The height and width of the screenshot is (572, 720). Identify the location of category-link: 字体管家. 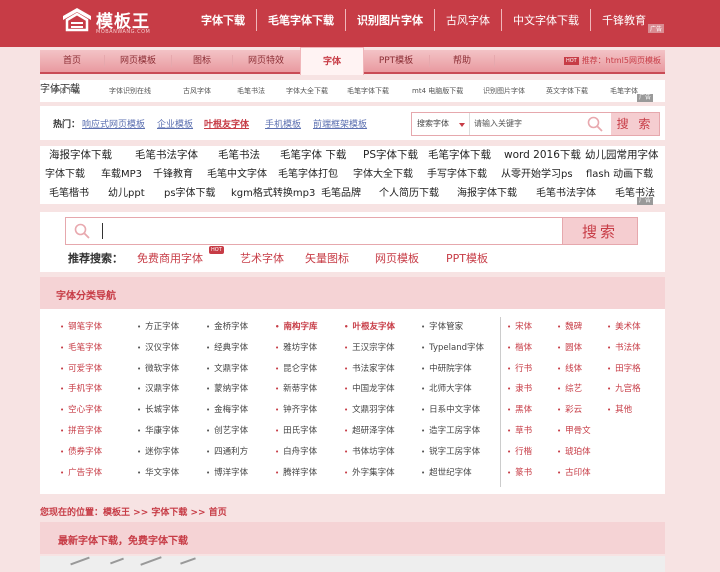
(452, 327).